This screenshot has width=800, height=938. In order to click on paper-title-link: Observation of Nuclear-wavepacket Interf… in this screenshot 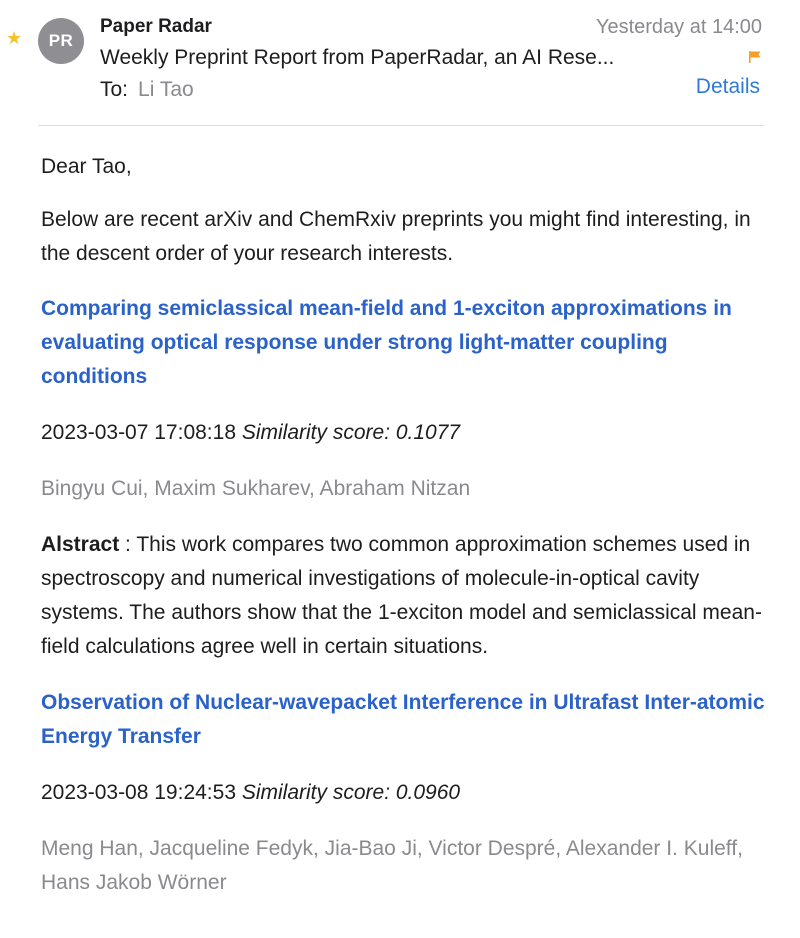, I will do `click(408, 720)`.